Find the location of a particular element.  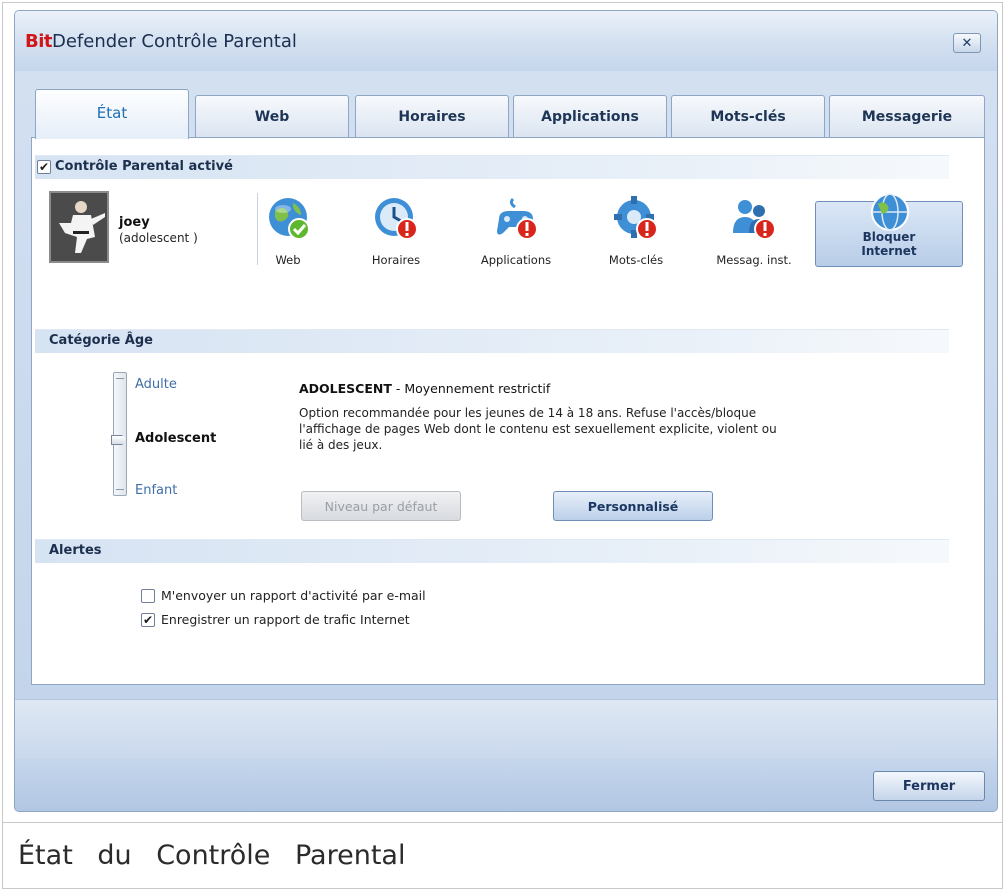

user-role: (adolescent ) is located at coordinates (158, 238).